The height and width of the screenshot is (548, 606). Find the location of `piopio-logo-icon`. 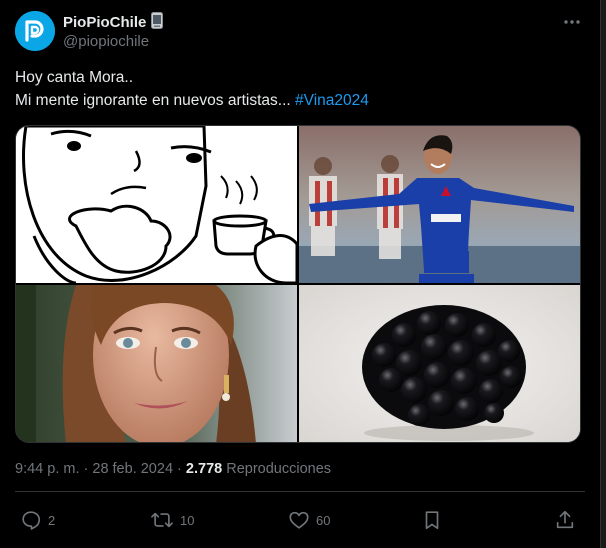

piopio-logo-icon is located at coordinates (35, 31).